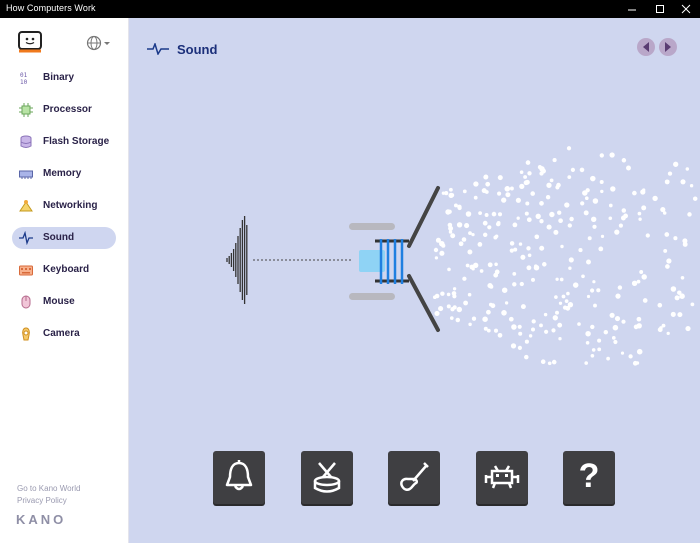 The image size is (700, 543). What do you see at coordinates (67, 109) in the screenshot?
I see `sidebar-item-label: Processor` at bounding box center [67, 109].